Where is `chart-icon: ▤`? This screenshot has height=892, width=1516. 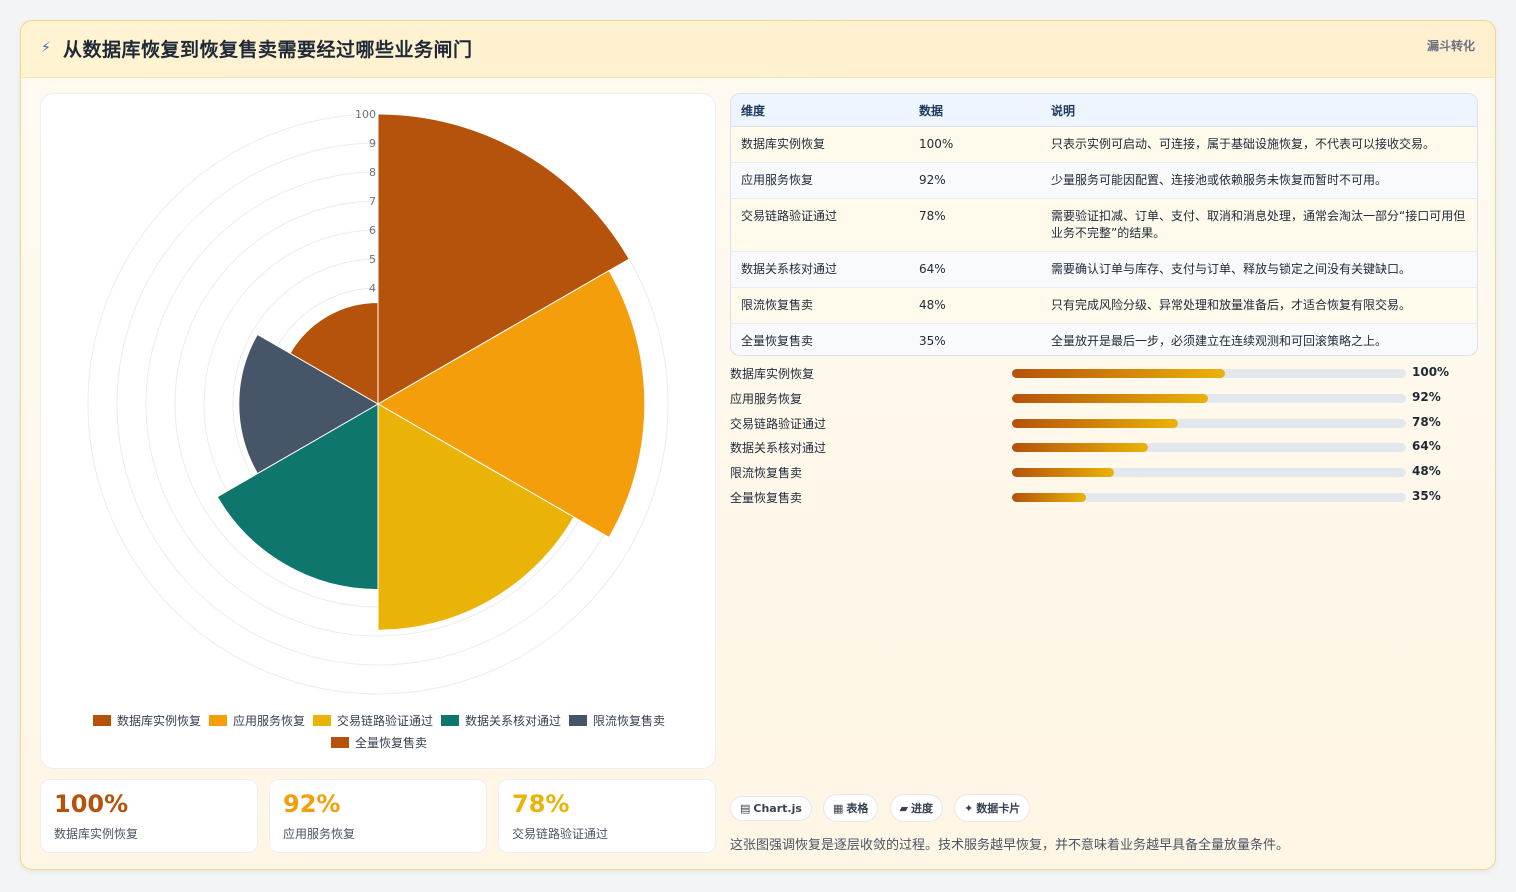
chart-icon: ▤ is located at coordinates (745, 808).